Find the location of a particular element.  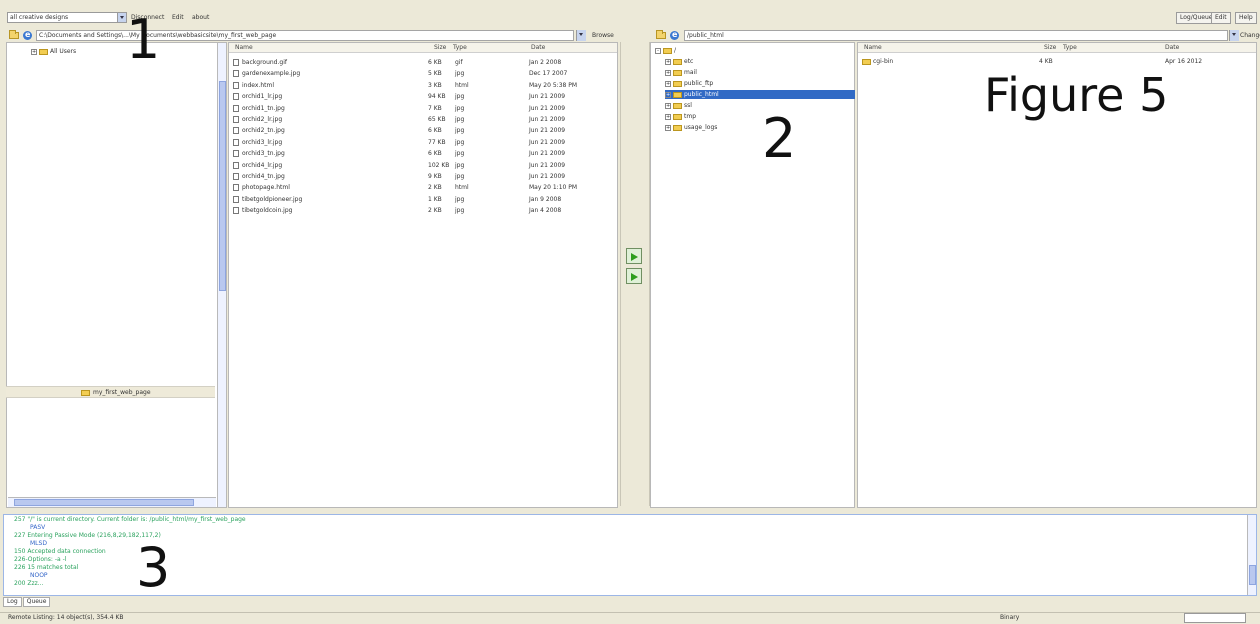

log-line: 226 15 matches total is located at coordinates (46, 567).